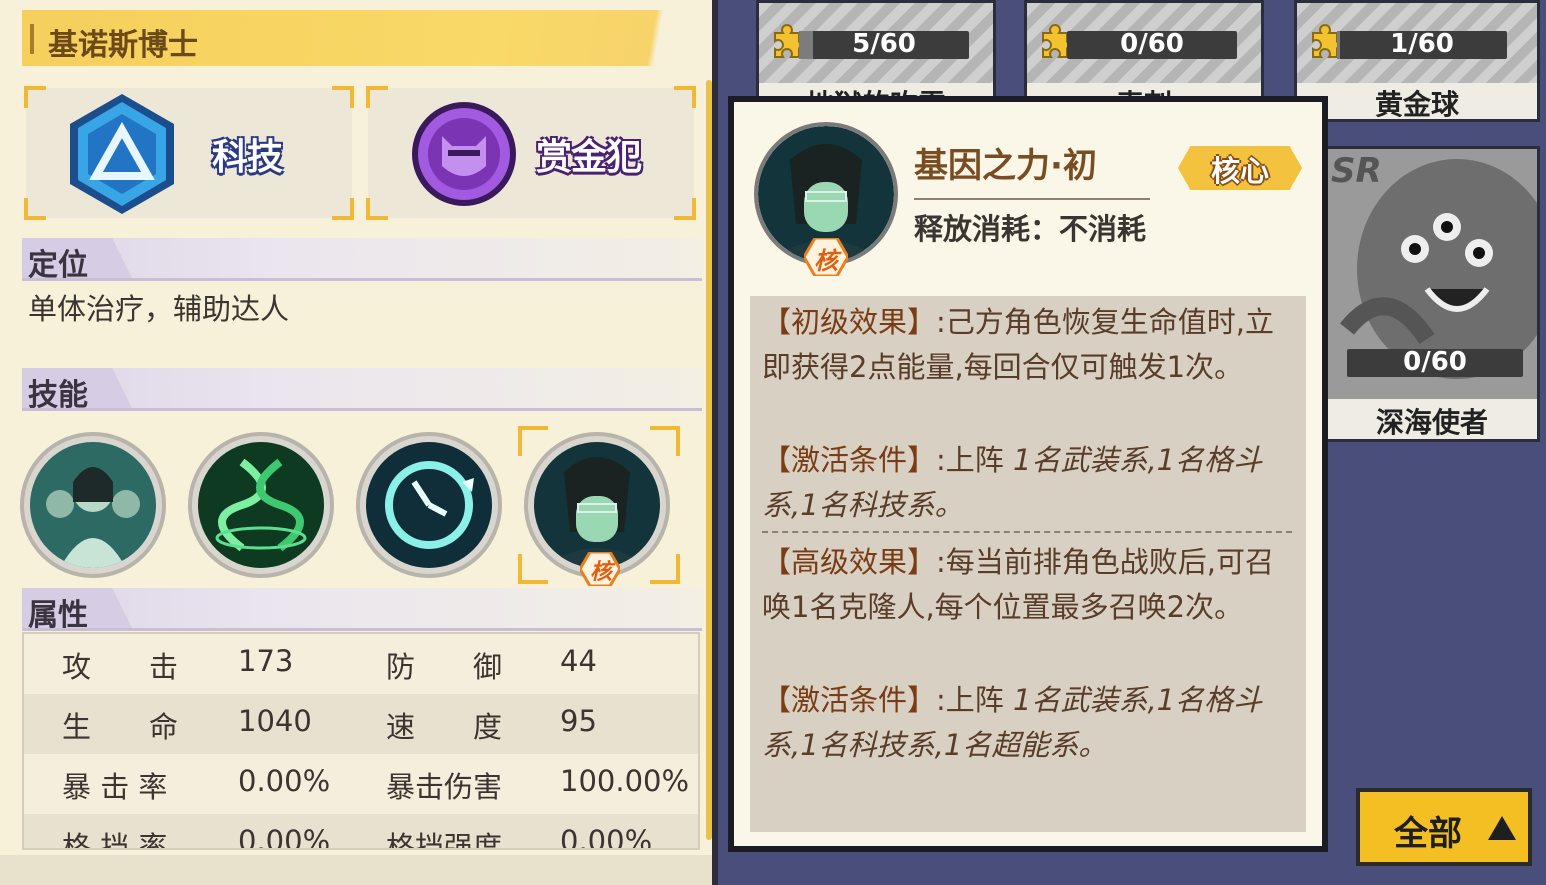 The image size is (1546, 885). Describe the element at coordinates (361, 784) in the screenshot. I see `stat-row: 暴 击 率 0.00% 暴击伤害 100.00%` at that location.